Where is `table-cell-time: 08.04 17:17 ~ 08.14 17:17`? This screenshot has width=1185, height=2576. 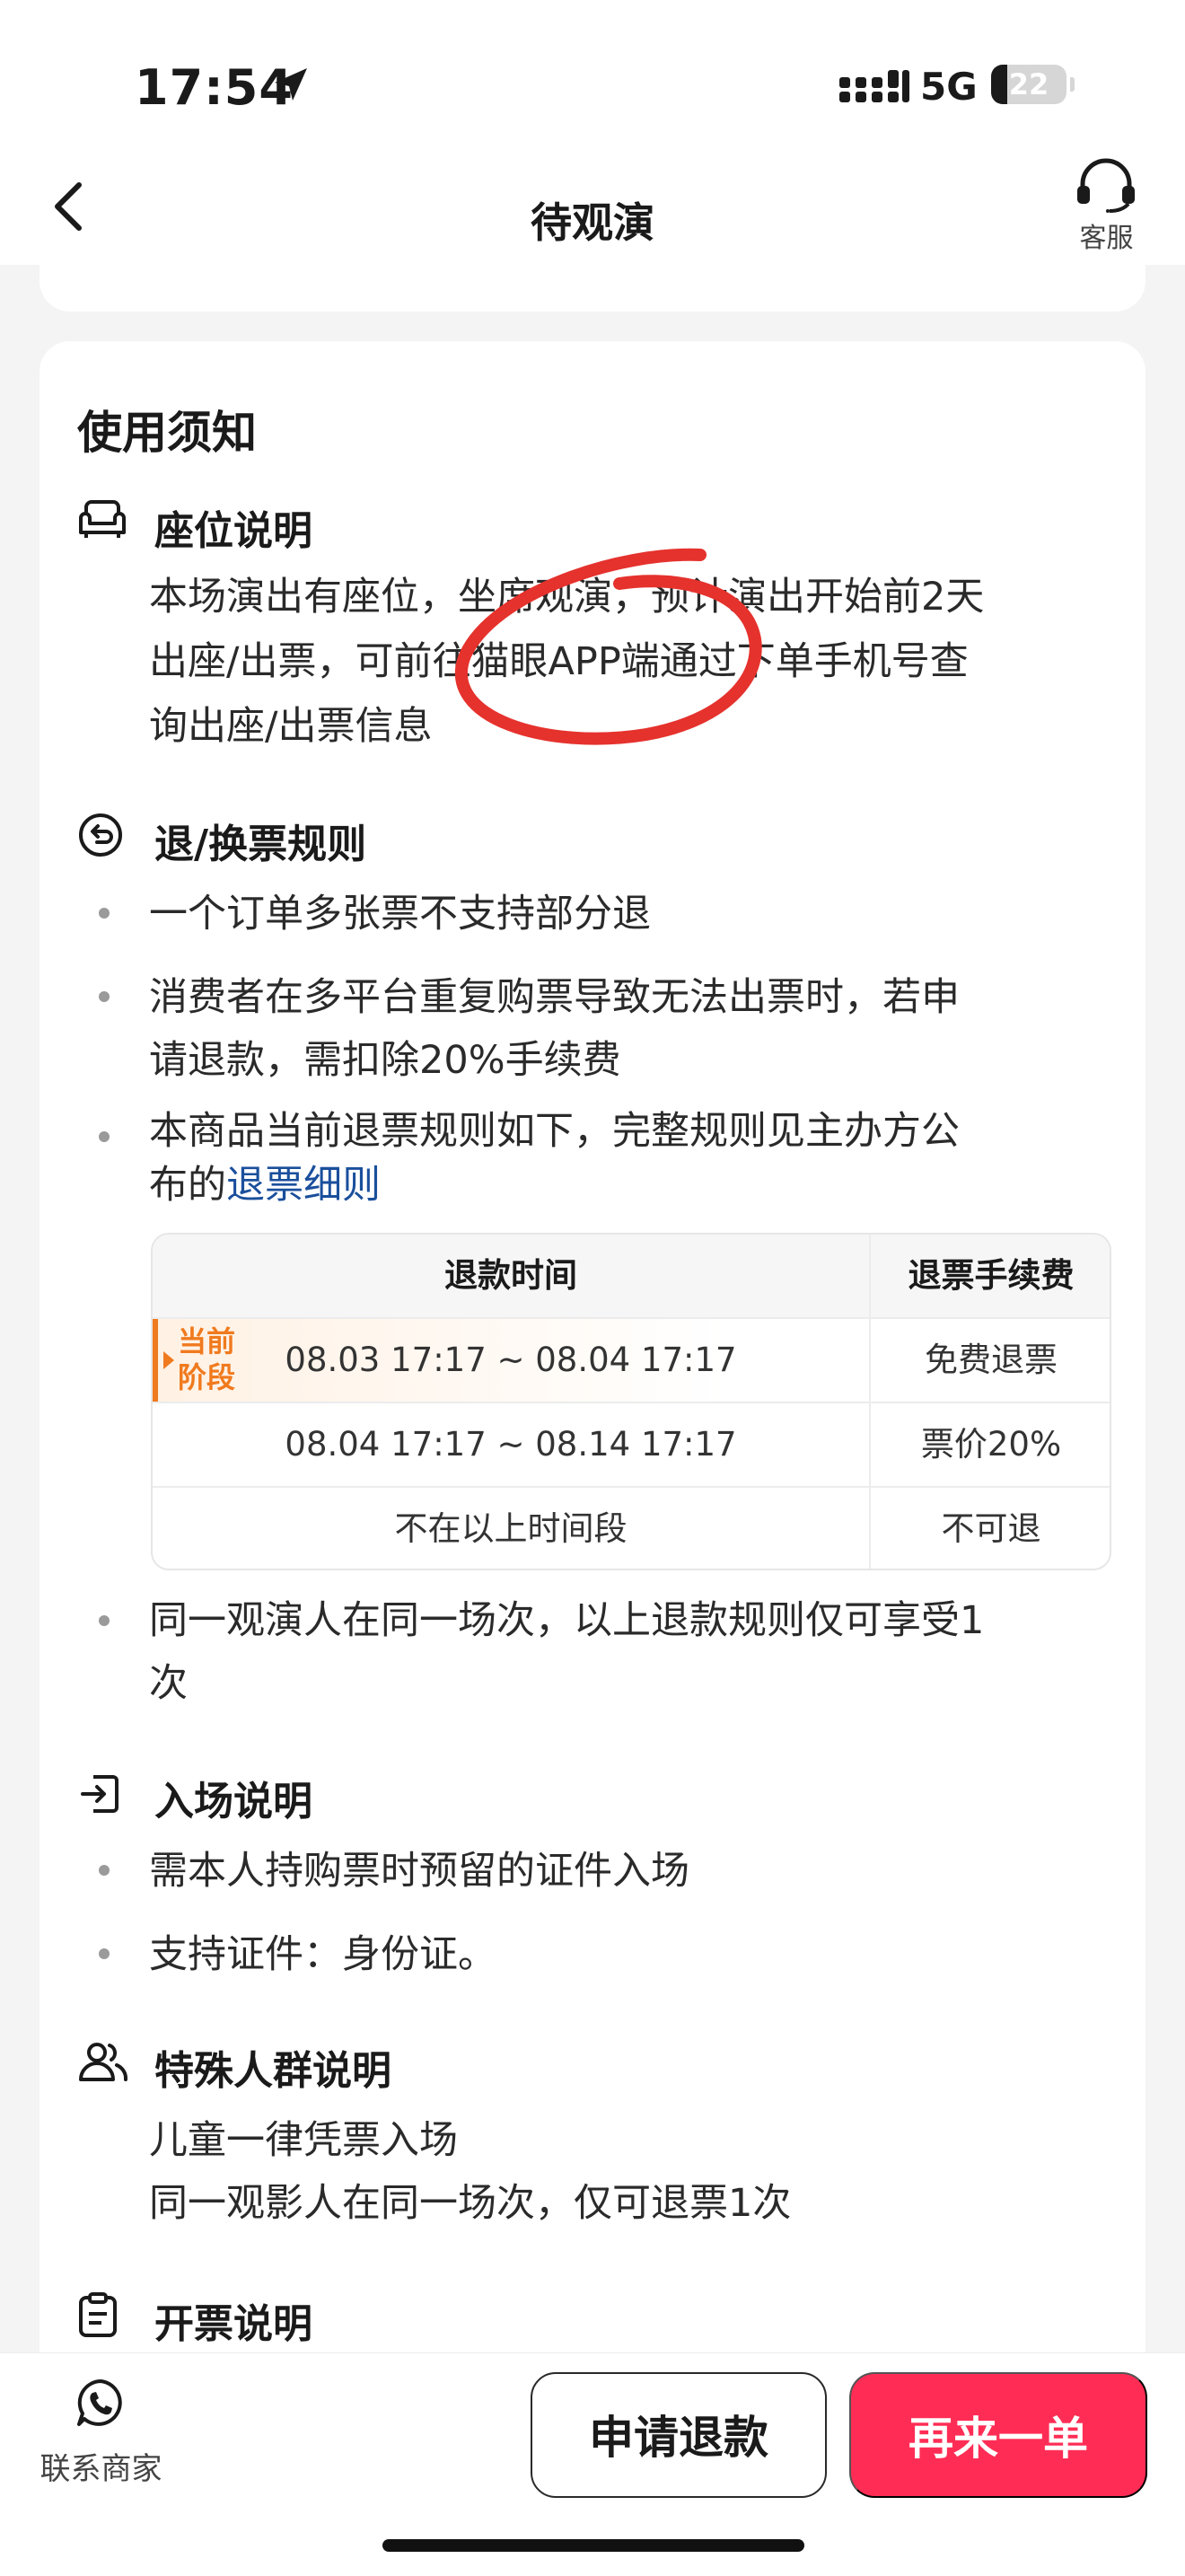
table-cell-time: 08.04 17:17 ~ 08.14 17:17 is located at coordinates (511, 1444).